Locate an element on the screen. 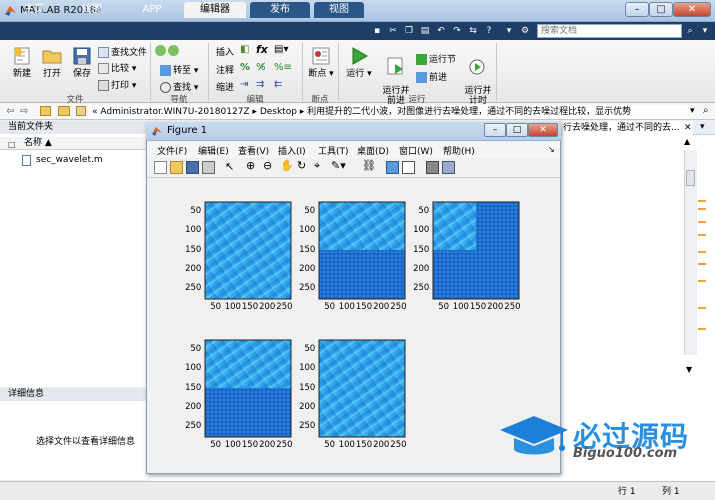 This screenshot has height=500, width=715. wrap-comments-icon: %≡ is located at coordinates (283, 67).